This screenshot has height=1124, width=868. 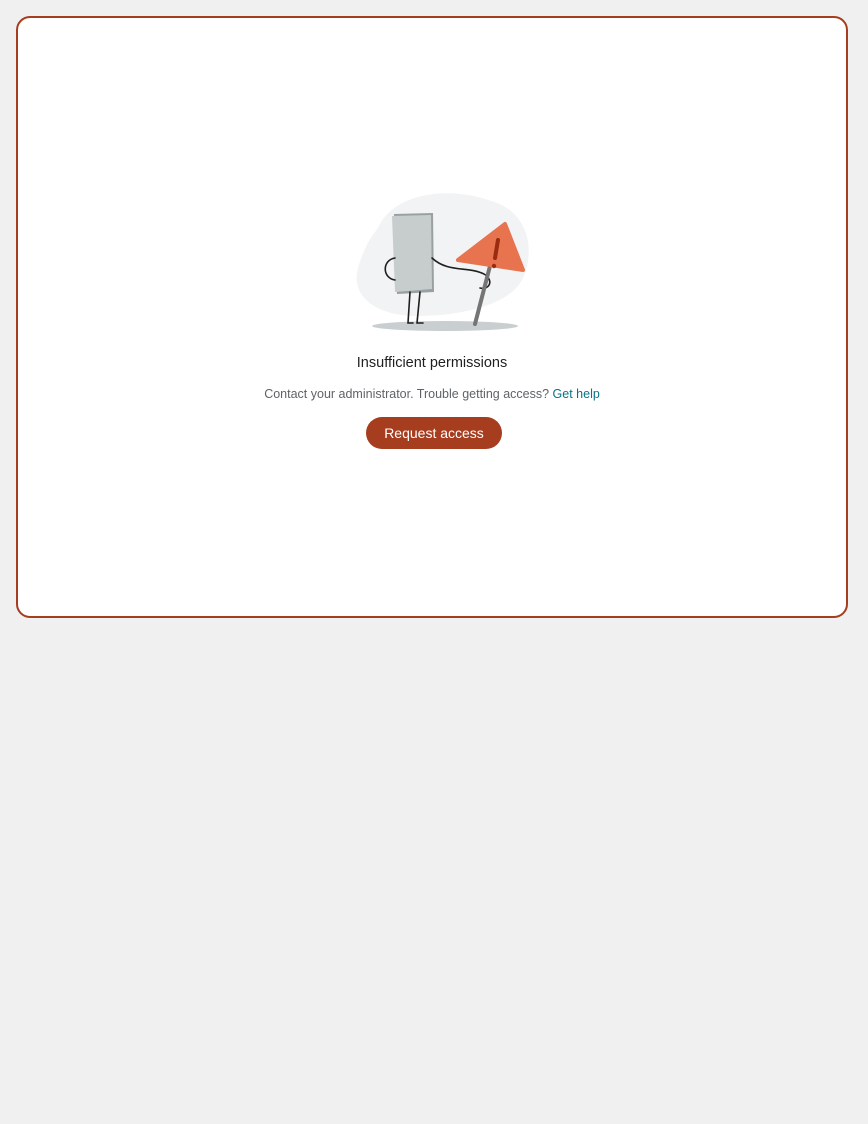 What do you see at coordinates (576, 394) in the screenshot?
I see `get-help-link: Get help` at bounding box center [576, 394].